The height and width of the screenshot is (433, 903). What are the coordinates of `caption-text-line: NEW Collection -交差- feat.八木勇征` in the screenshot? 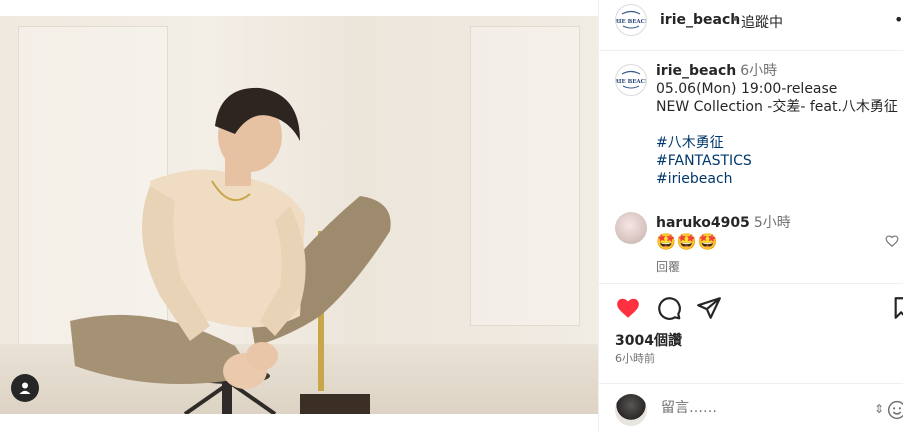 It's located at (777, 107).